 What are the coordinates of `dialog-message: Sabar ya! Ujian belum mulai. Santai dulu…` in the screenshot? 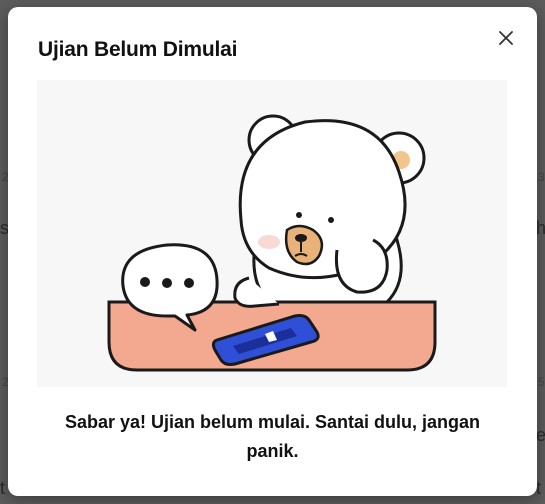 It's located at (272, 436).